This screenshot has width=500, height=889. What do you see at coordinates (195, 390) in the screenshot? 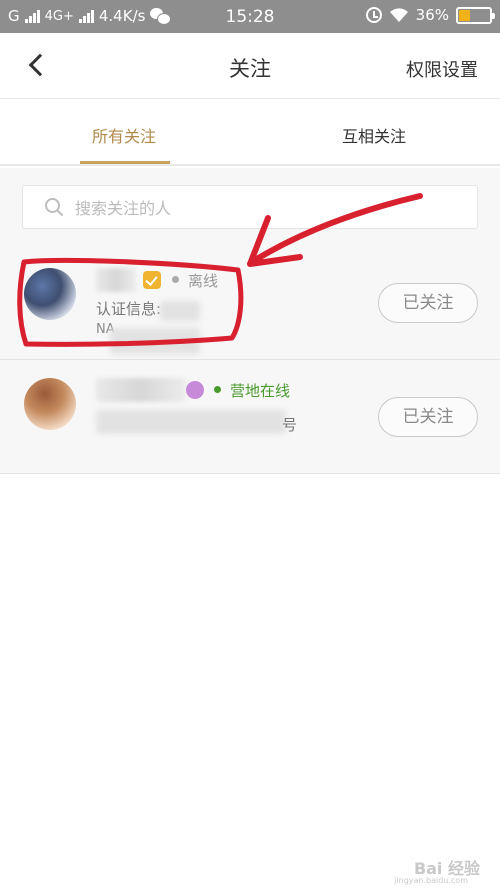
I see `vip-badge-icon` at bounding box center [195, 390].